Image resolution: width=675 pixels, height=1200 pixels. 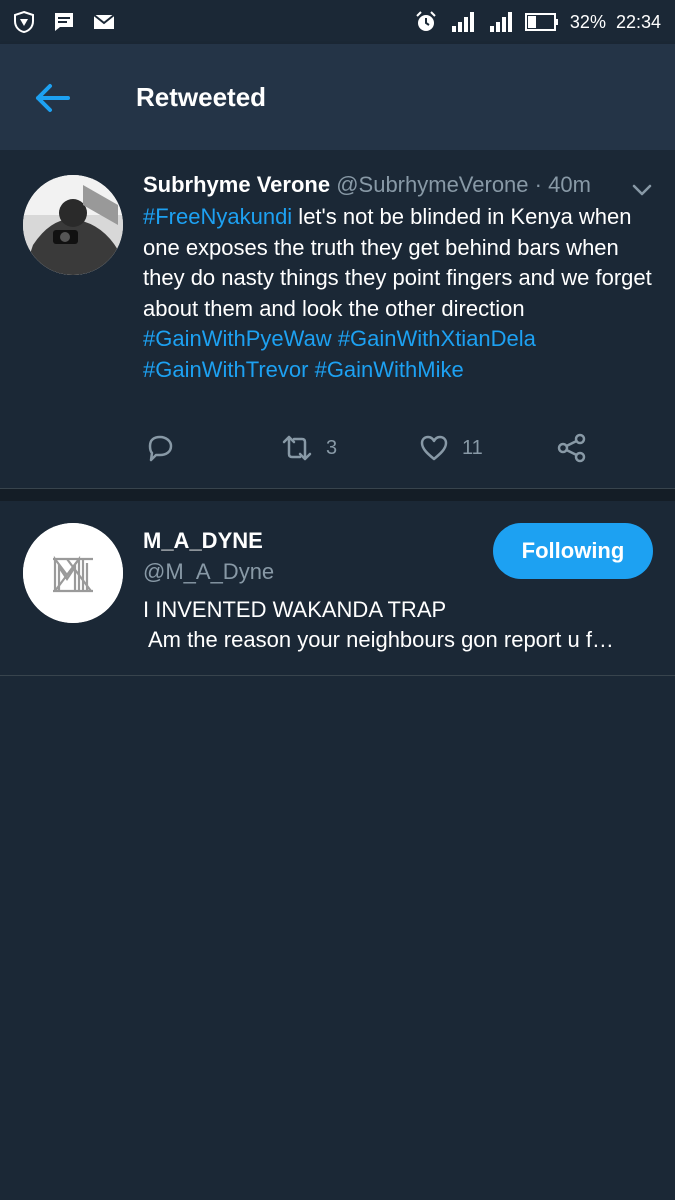 I want to click on chevron-down-icon, so click(x=642, y=190).